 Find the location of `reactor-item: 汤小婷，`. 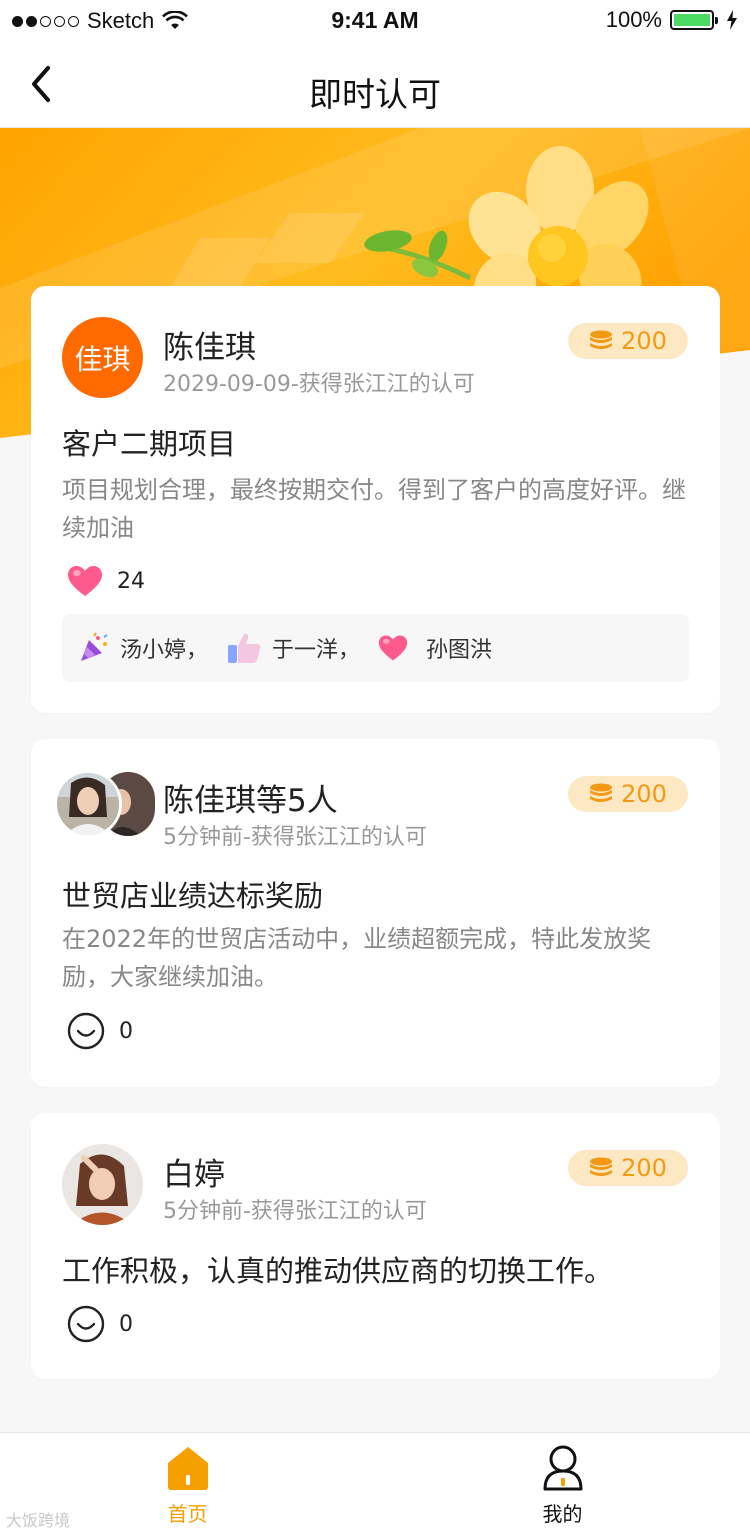

reactor-item: 汤小婷， is located at coordinates (143, 648).